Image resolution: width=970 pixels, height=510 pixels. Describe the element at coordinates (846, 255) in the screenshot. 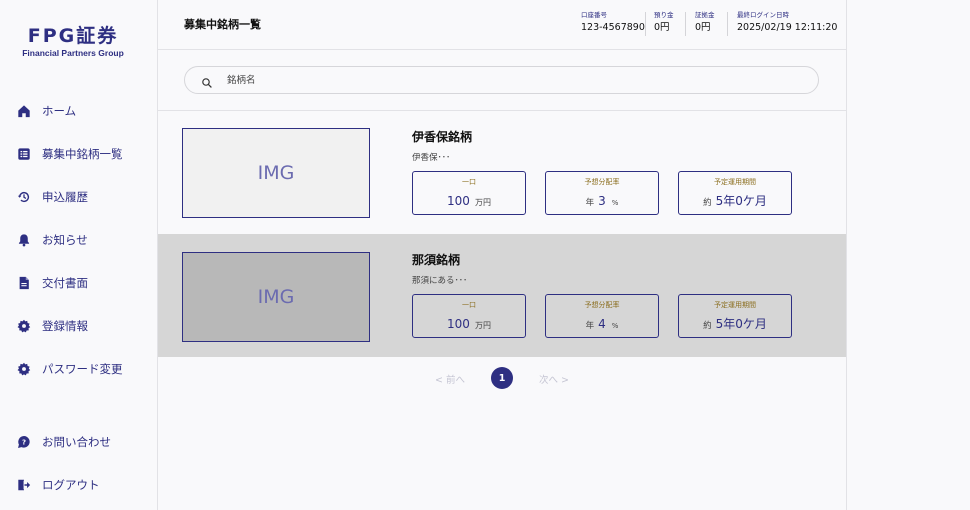

I see `content-right-border` at that location.